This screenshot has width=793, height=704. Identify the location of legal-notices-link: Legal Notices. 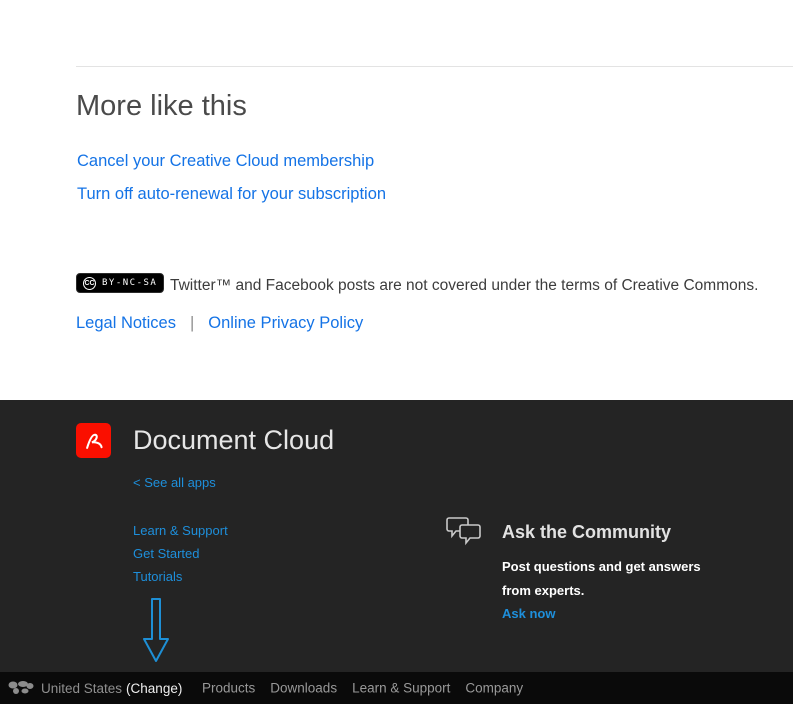
(126, 323).